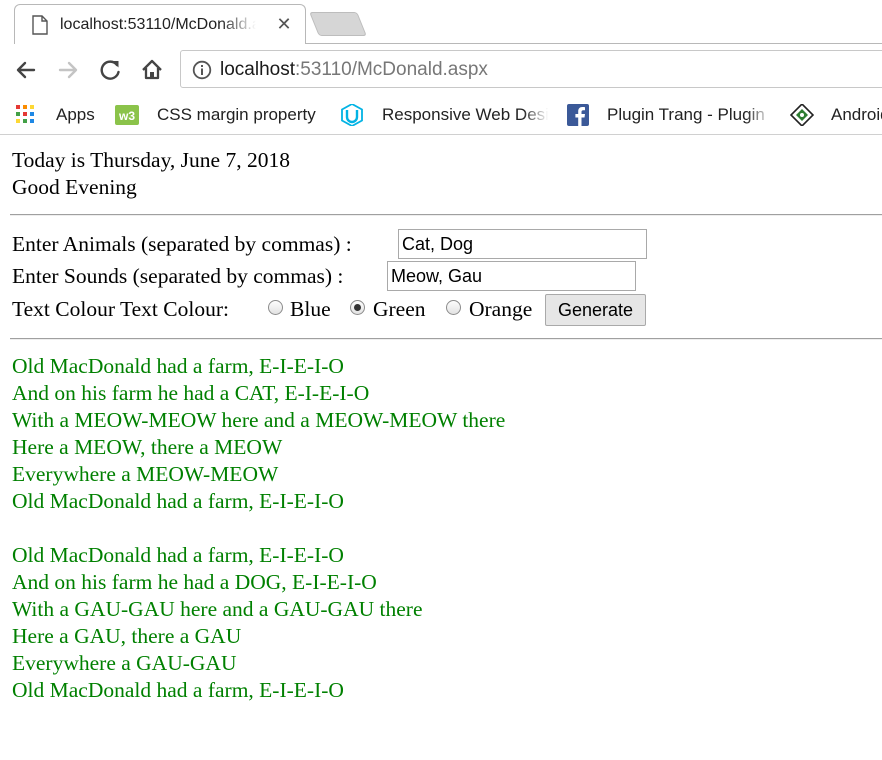  Describe the element at coordinates (127, 636) in the screenshot. I see `song-line: Here a GAU, there a GAU` at that location.